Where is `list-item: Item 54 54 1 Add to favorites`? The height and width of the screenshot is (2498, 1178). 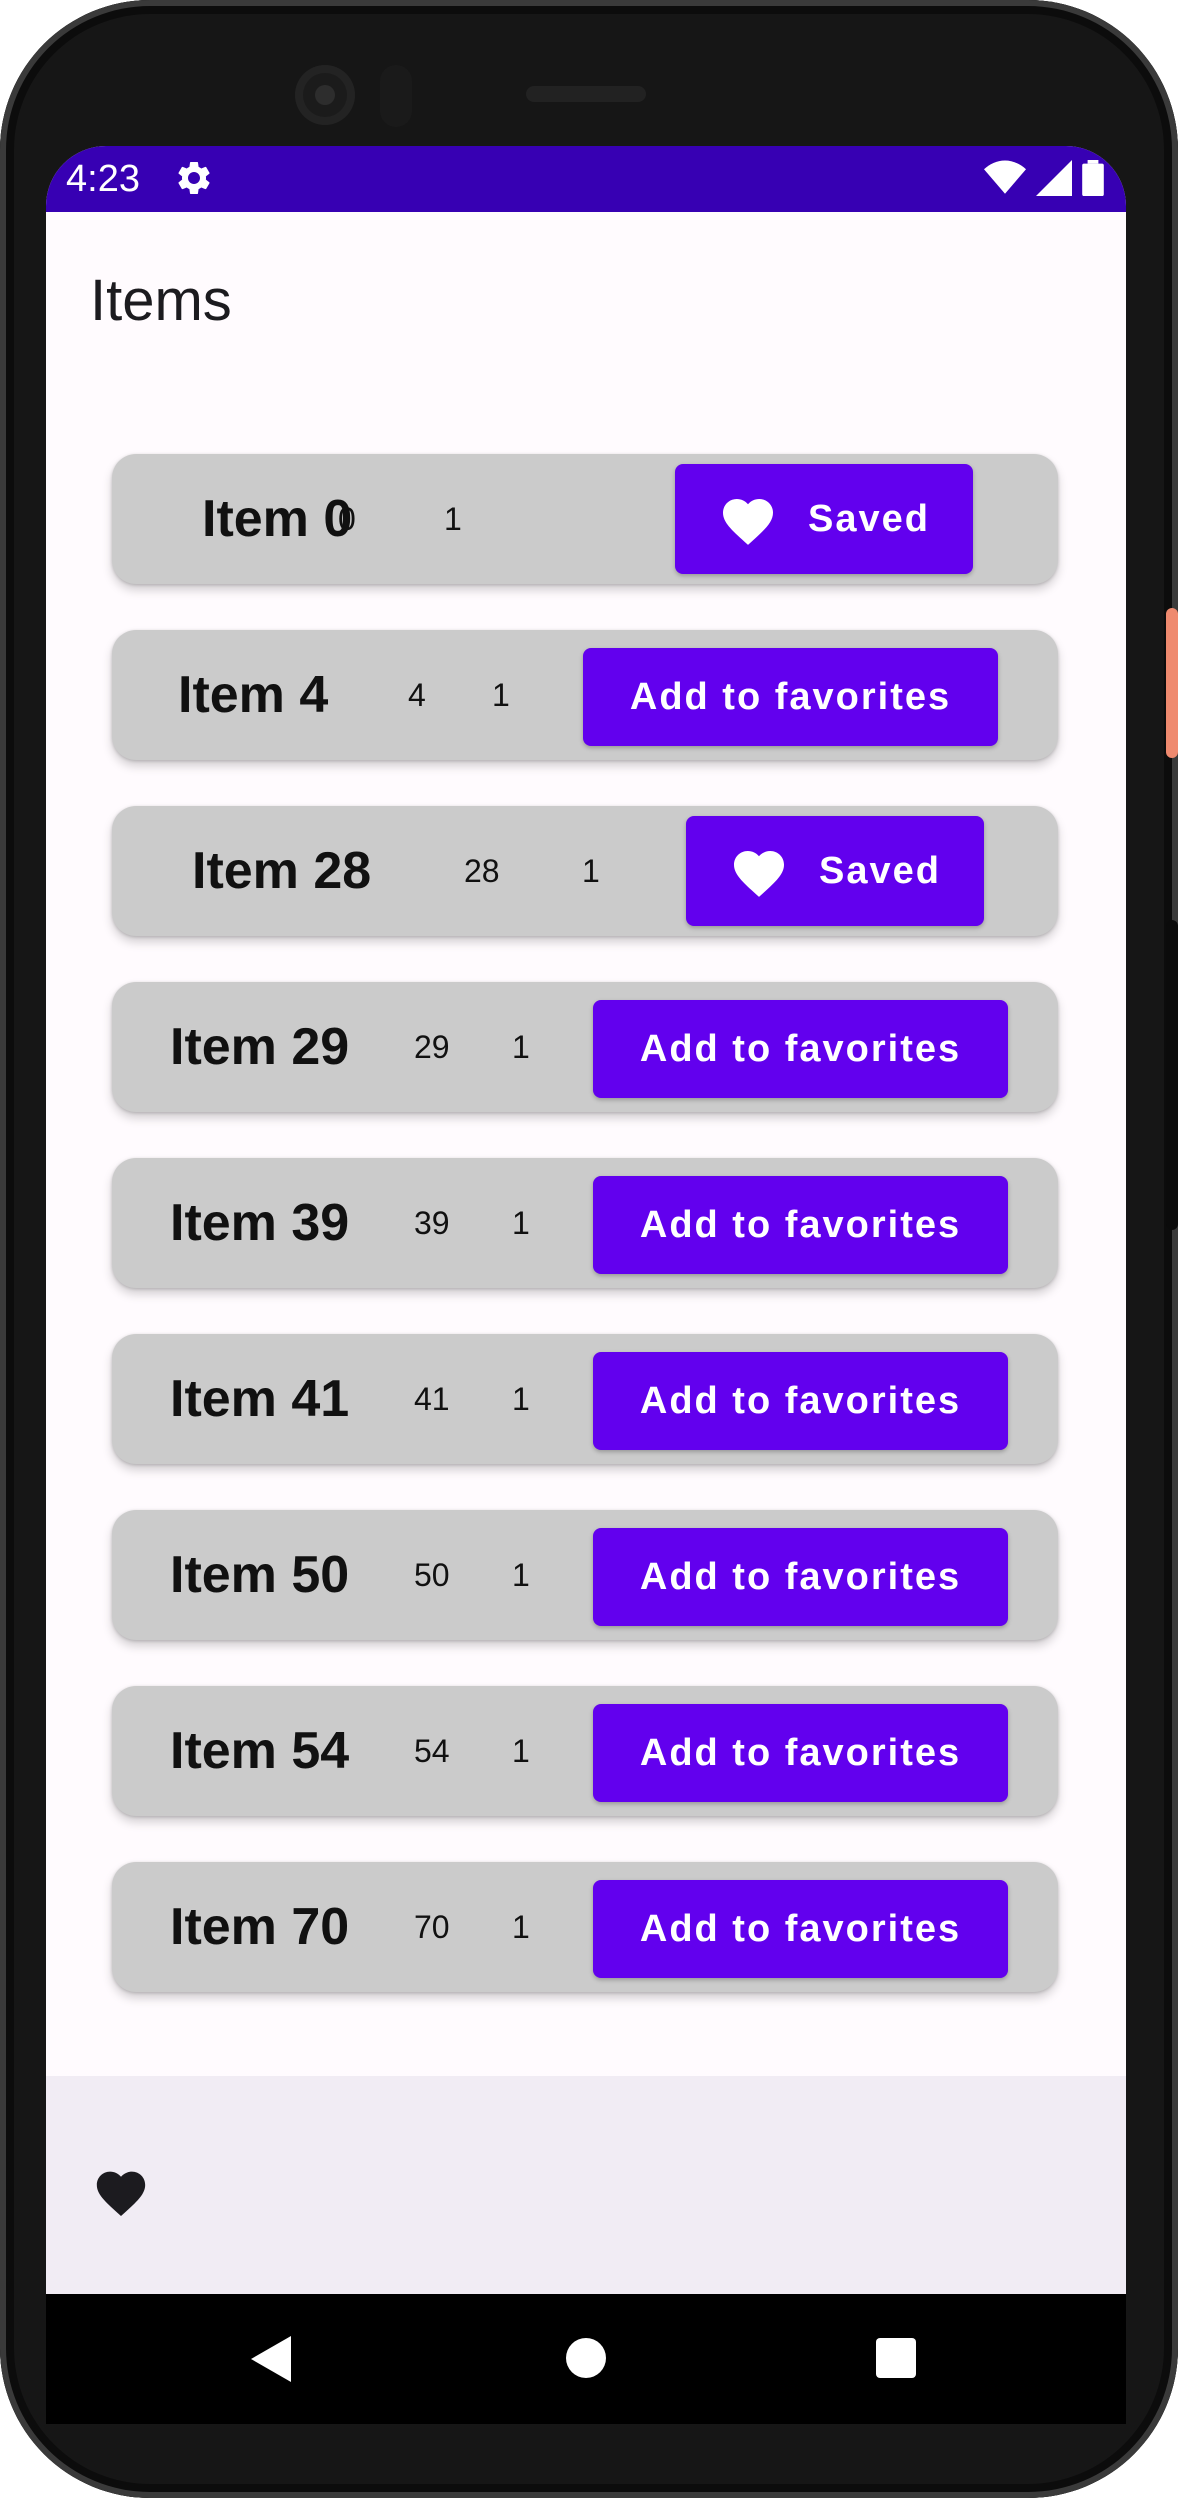 list-item: Item 54 54 1 Add to favorites is located at coordinates (585, 1751).